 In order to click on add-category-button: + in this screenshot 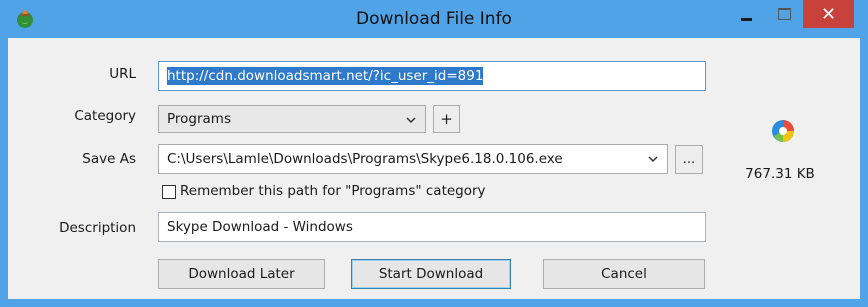, I will do `click(446, 119)`.